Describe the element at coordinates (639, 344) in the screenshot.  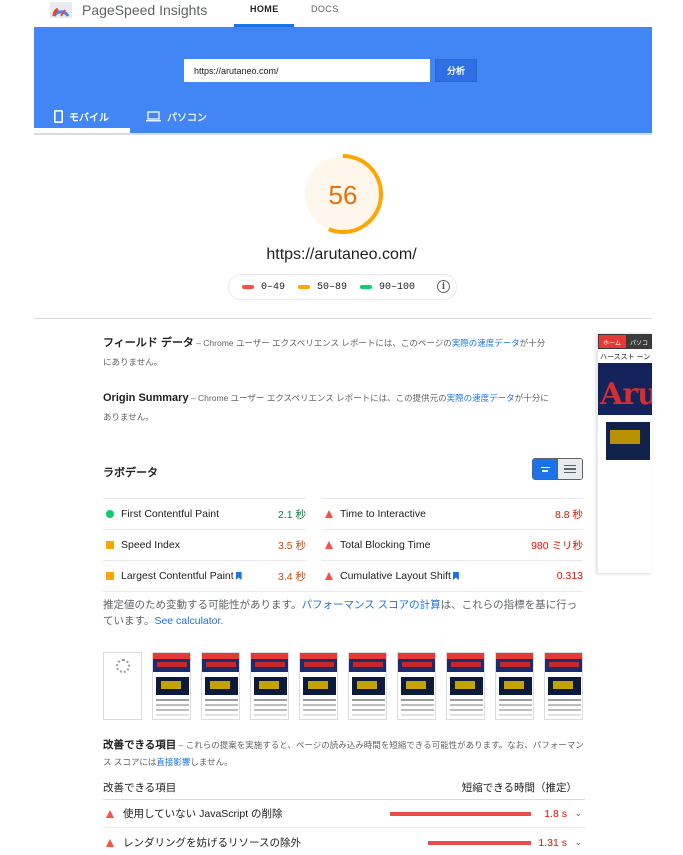
I see `preview-pc-tab: パソコ` at that location.